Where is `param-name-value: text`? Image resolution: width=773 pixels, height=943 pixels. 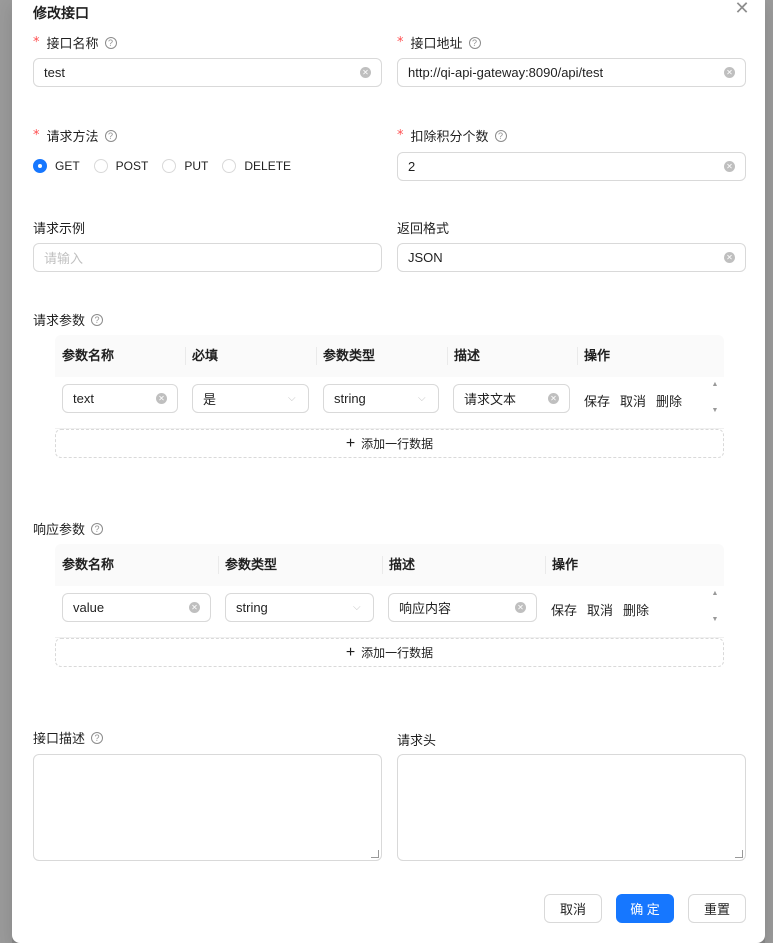 param-name-value: text is located at coordinates (83, 398).